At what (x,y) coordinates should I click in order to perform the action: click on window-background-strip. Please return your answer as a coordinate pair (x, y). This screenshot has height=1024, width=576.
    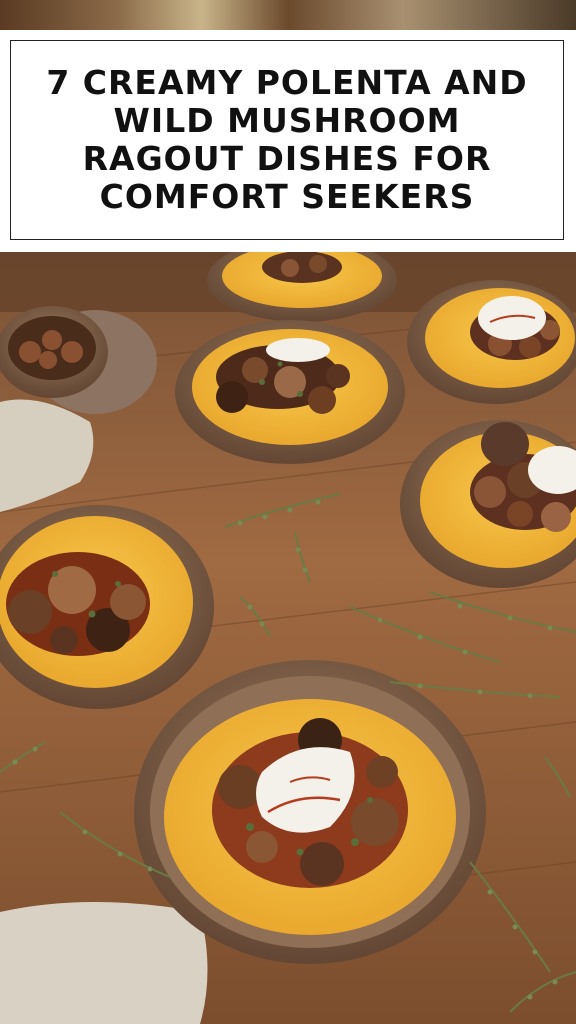
    Looking at the image, I should click on (288, 15).